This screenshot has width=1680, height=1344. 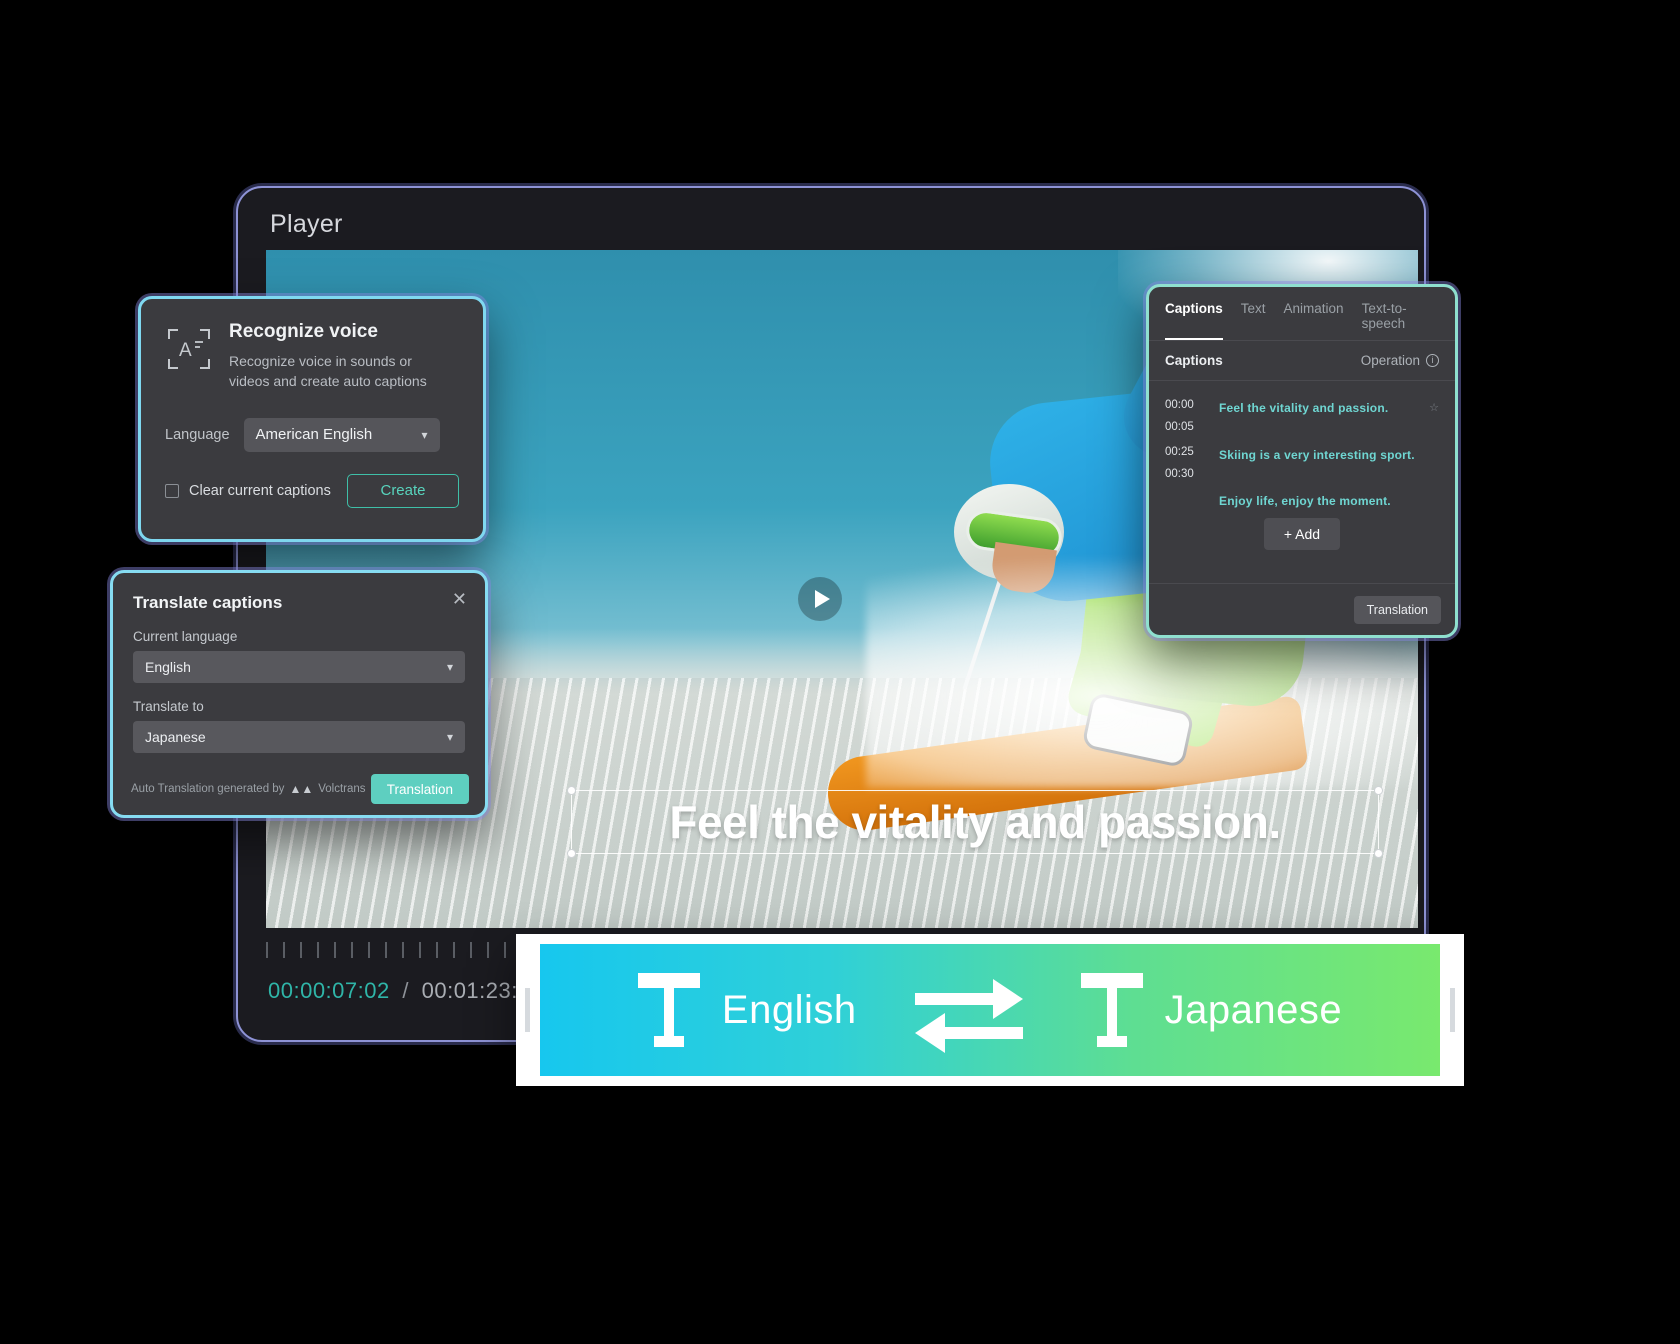 What do you see at coordinates (208, 602) in the screenshot?
I see `translate-captions-title: Translate captions` at bounding box center [208, 602].